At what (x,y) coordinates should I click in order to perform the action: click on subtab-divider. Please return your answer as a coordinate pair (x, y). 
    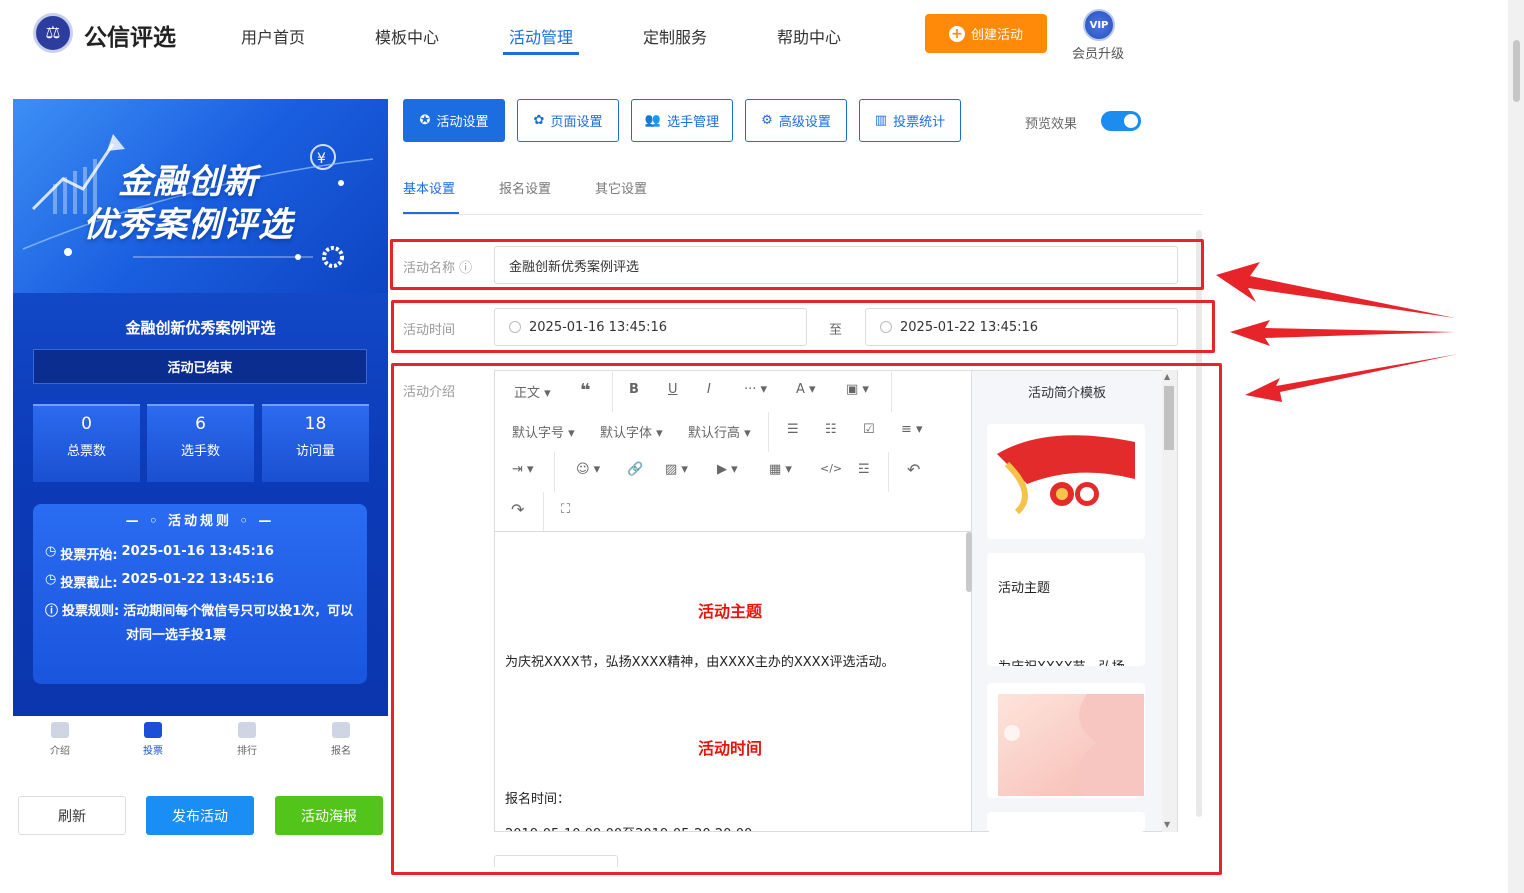
    Looking at the image, I should click on (803, 214).